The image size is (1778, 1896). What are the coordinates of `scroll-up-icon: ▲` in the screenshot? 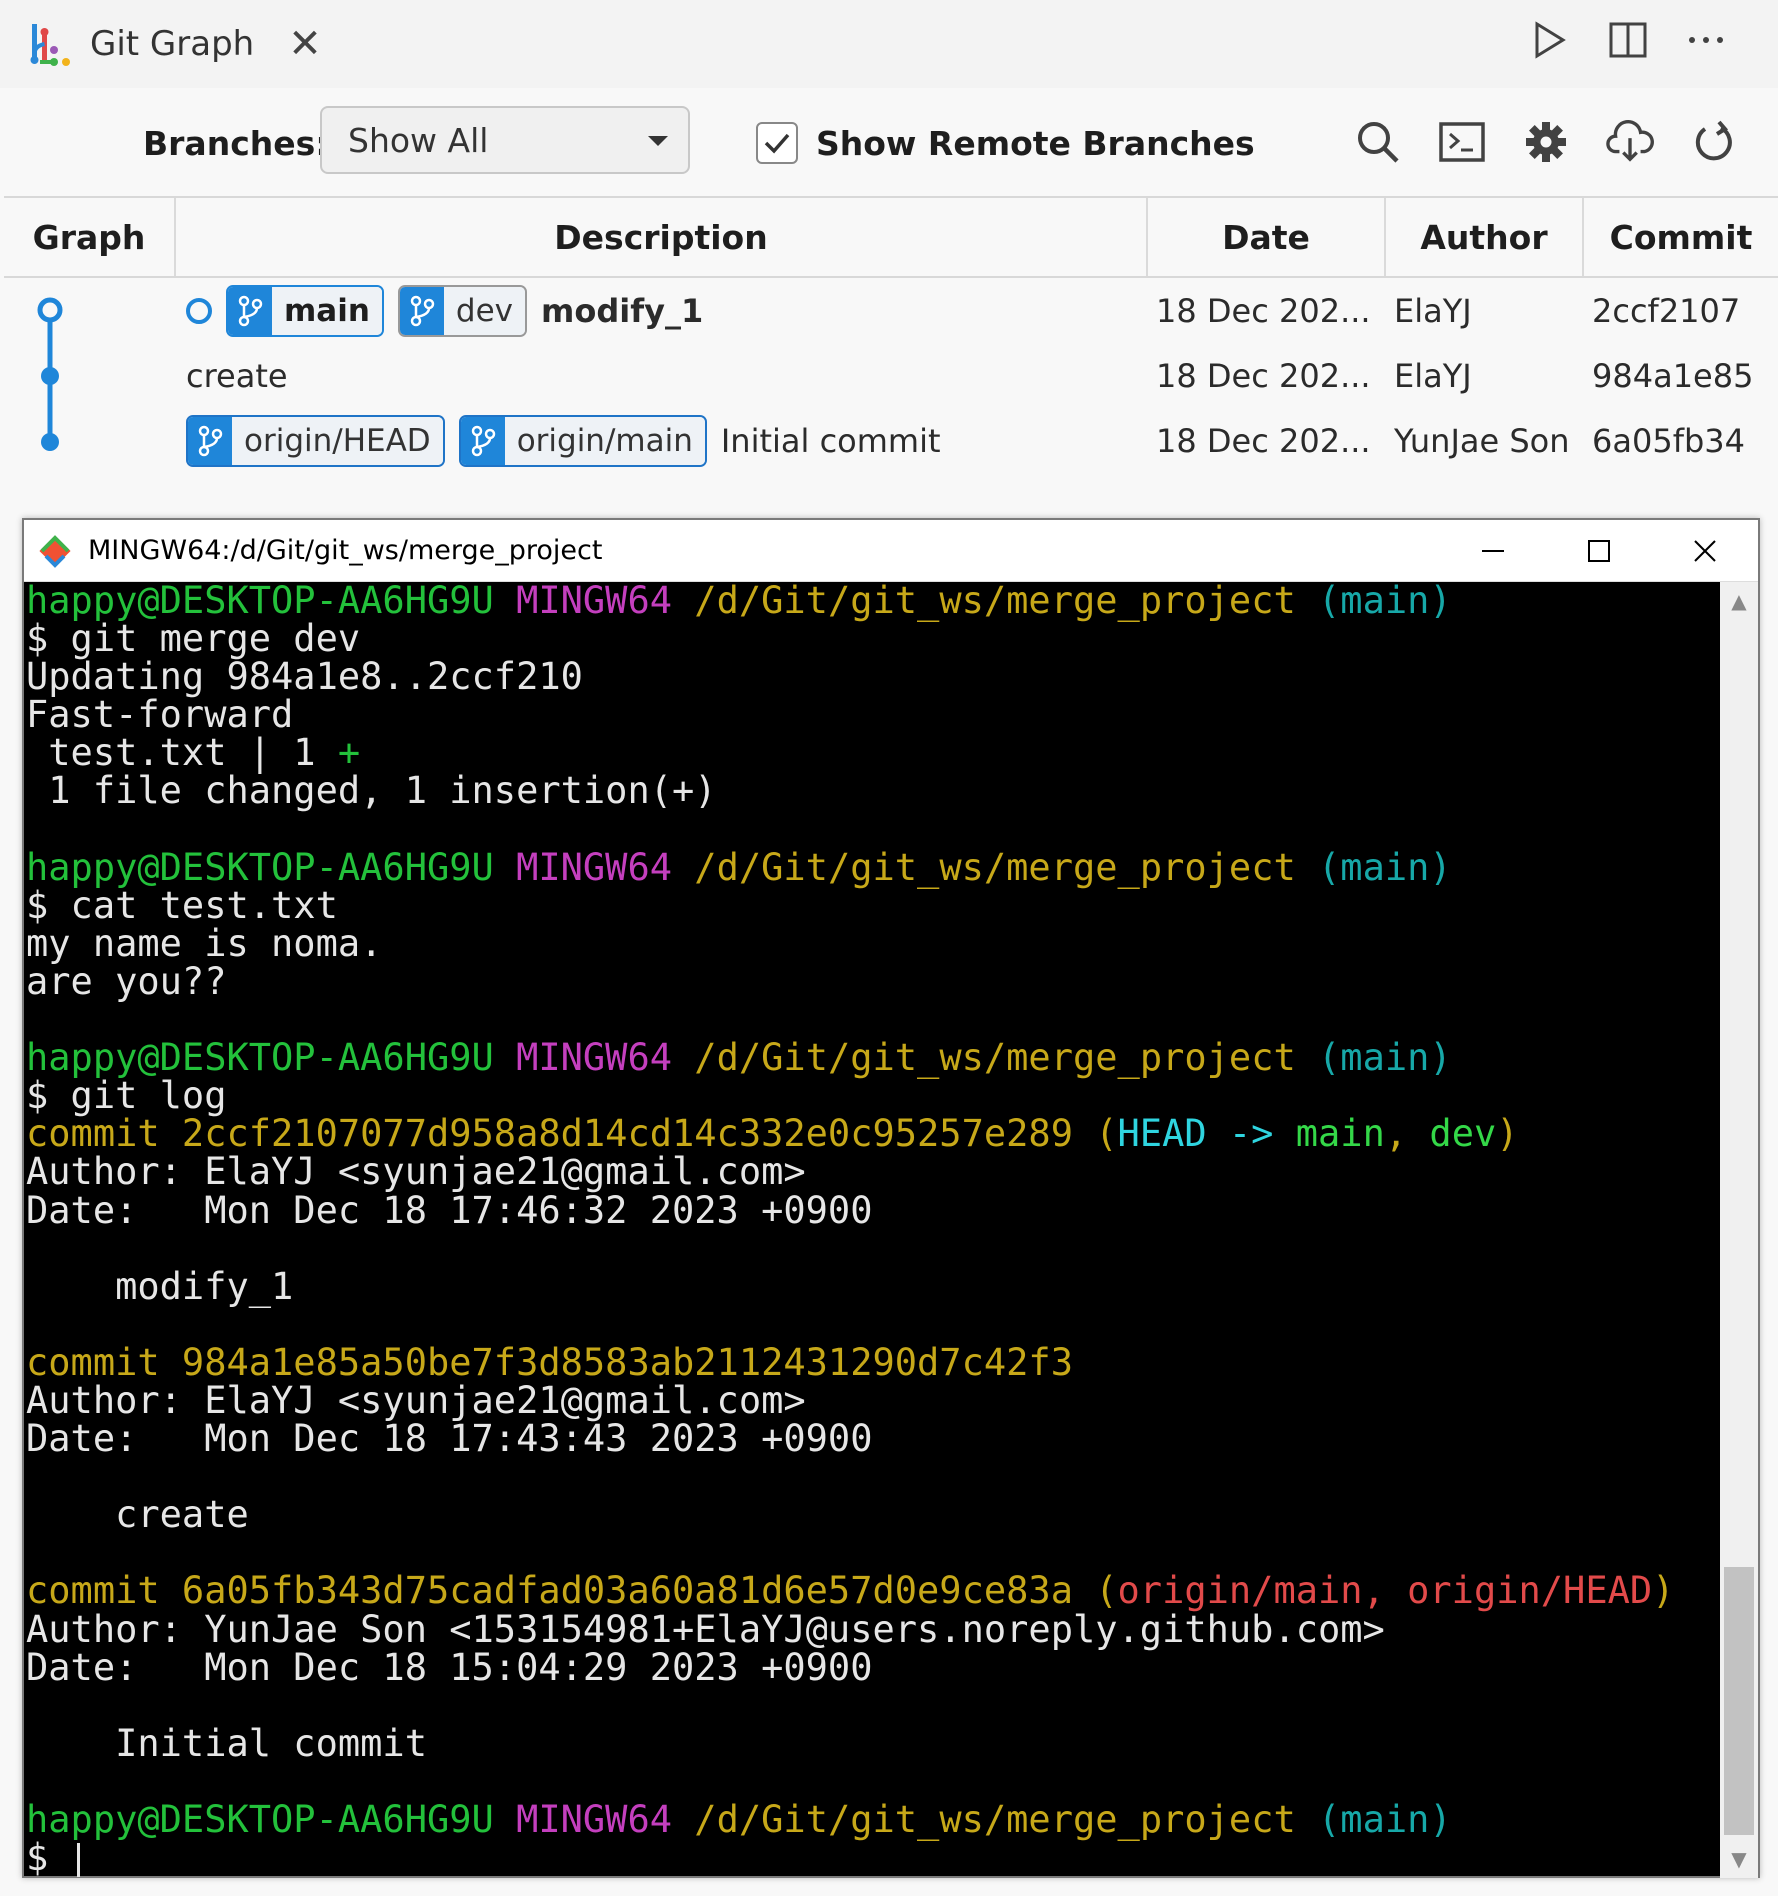 It's located at (1739, 601).